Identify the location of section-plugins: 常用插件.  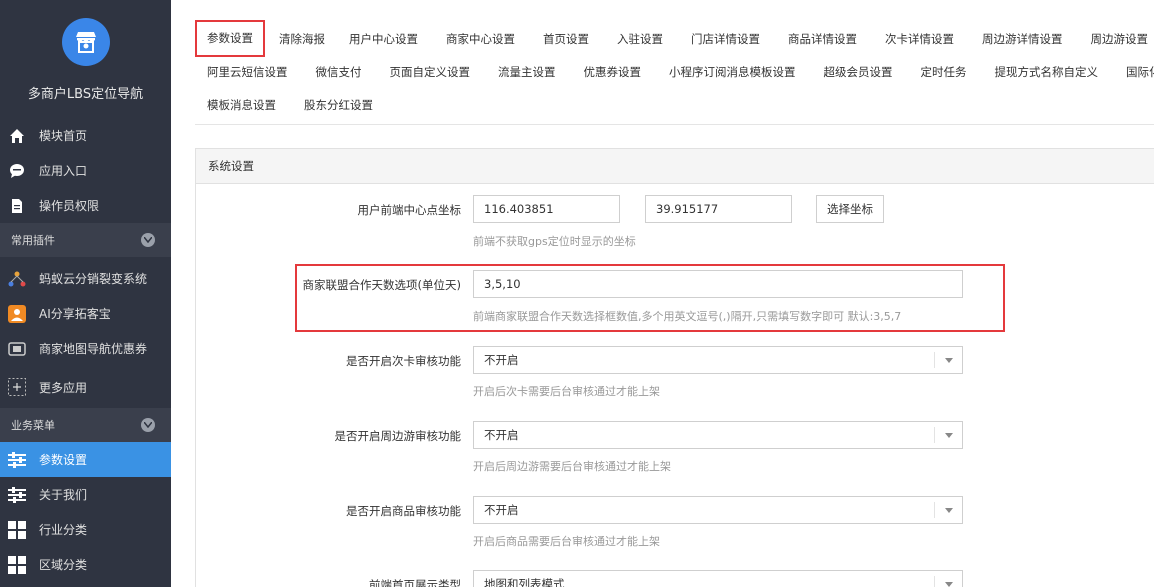
(85, 240).